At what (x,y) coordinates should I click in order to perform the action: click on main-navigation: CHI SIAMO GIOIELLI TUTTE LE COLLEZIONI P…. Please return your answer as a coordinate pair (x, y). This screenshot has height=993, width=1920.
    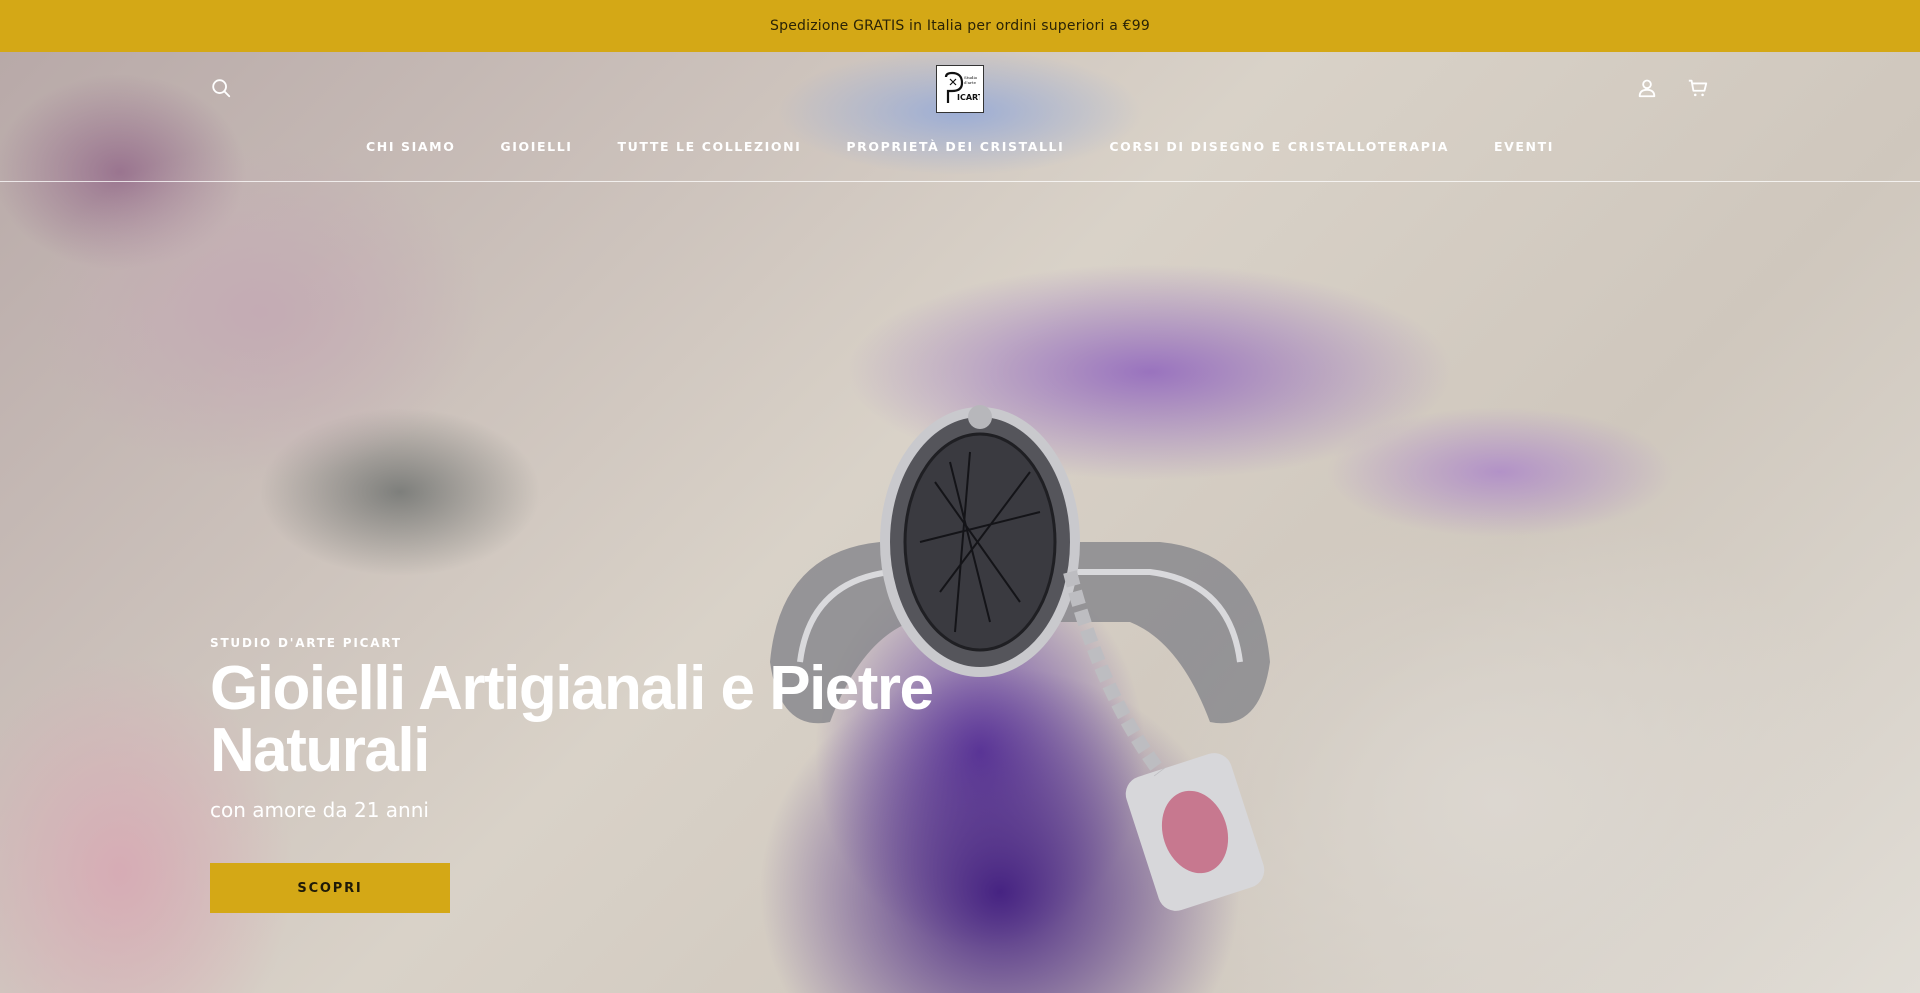
    Looking at the image, I should click on (960, 150).